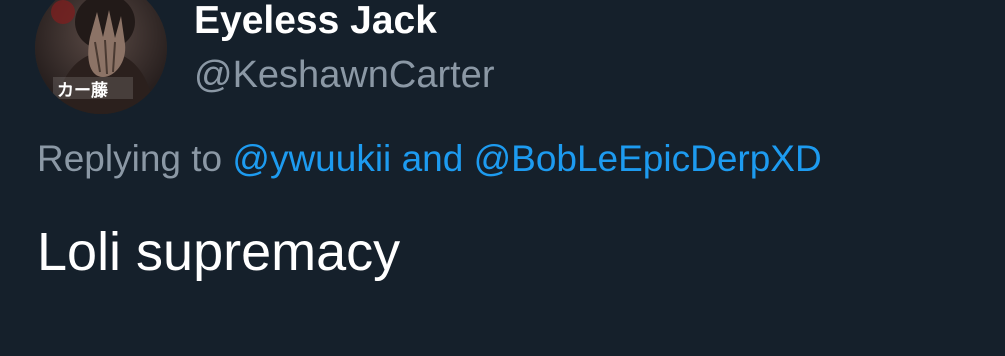  What do you see at coordinates (130, 158) in the screenshot?
I see `replying-to-label: Replying to` at bounding box center [130, 158].